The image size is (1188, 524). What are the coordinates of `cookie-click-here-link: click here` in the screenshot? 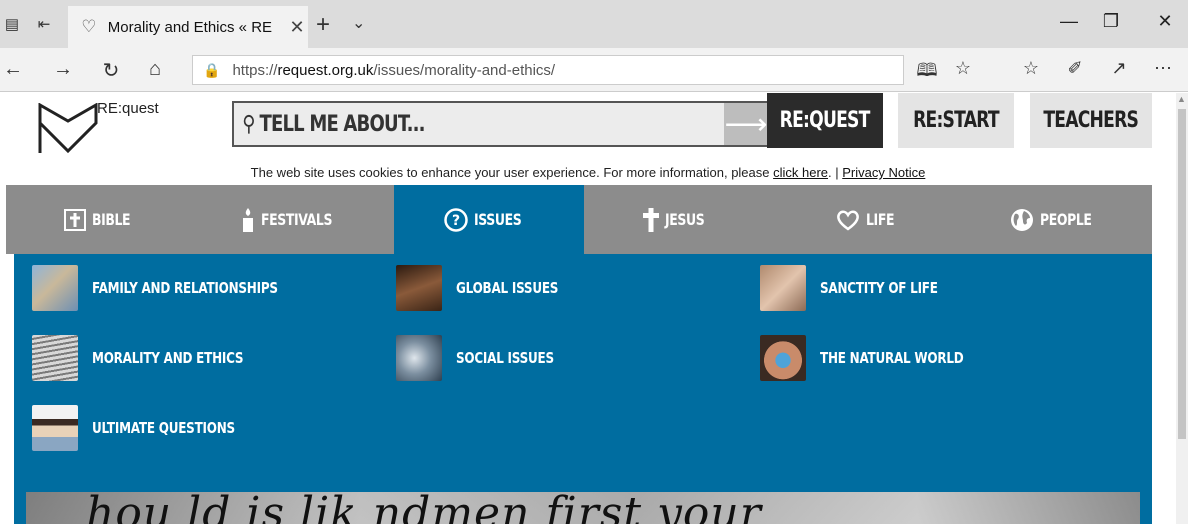 It's located at (800, 172).